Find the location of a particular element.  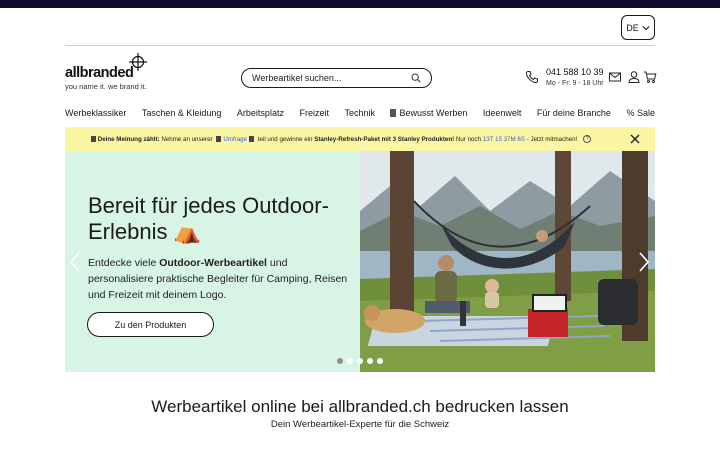

cart-icon is located at coordinates (650, 77).